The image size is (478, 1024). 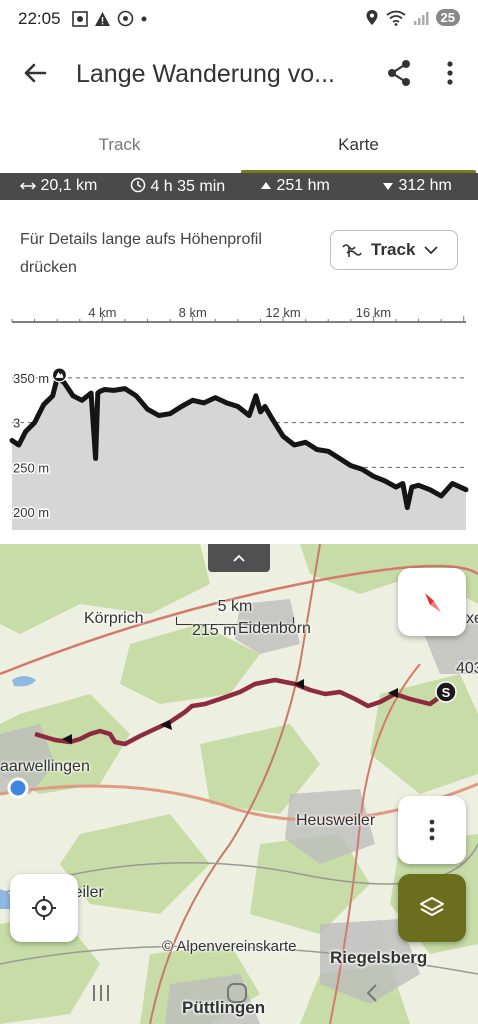 What do you see at coordinates (138, 185) in the screenshot?
I see `clock-icon` at bounding box center [138, 185].